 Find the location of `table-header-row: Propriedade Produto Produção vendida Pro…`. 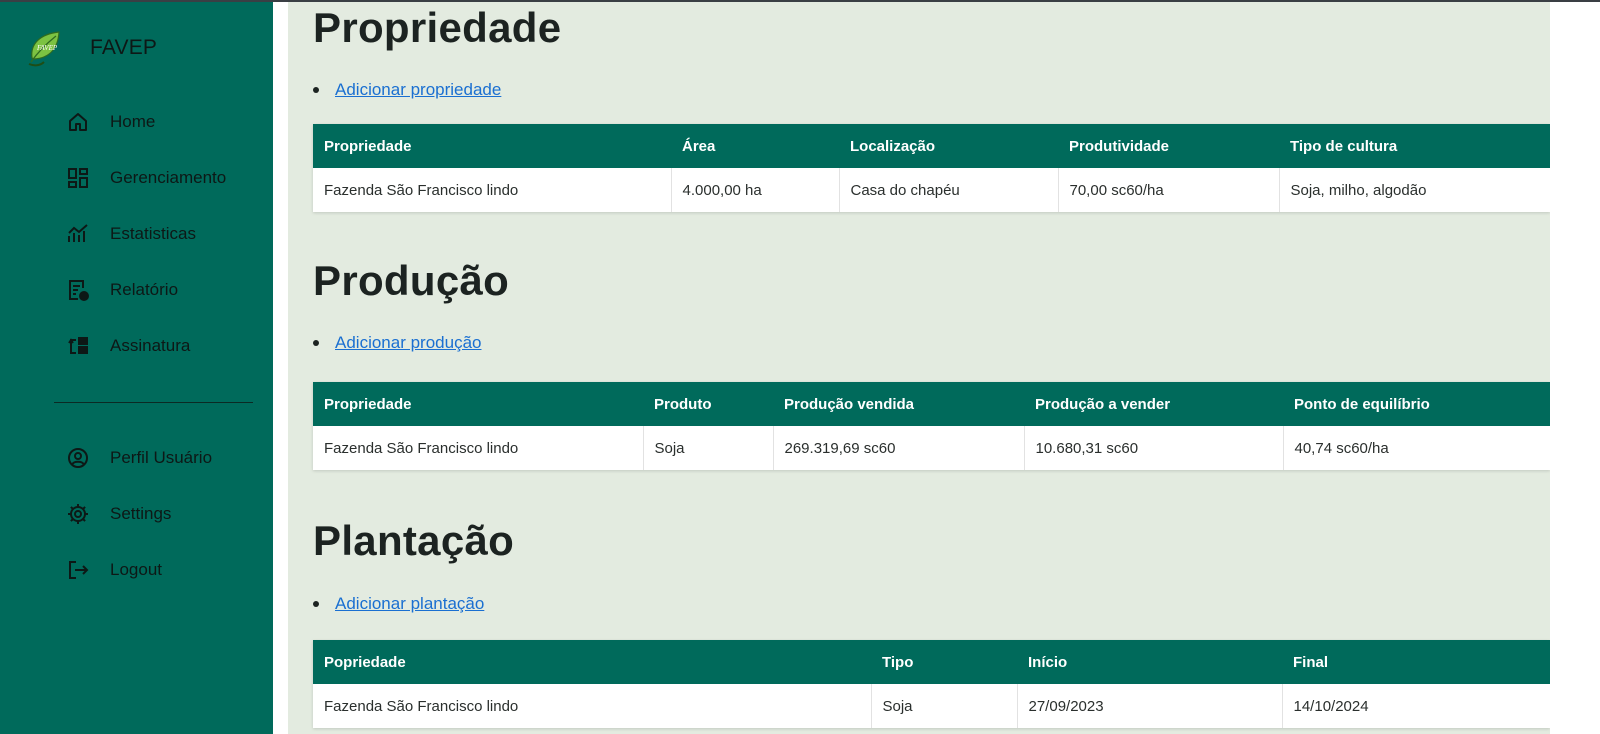

table-header-row: Propriedade Produto Produção vendida Pro… is located at coordinates (931, 404).